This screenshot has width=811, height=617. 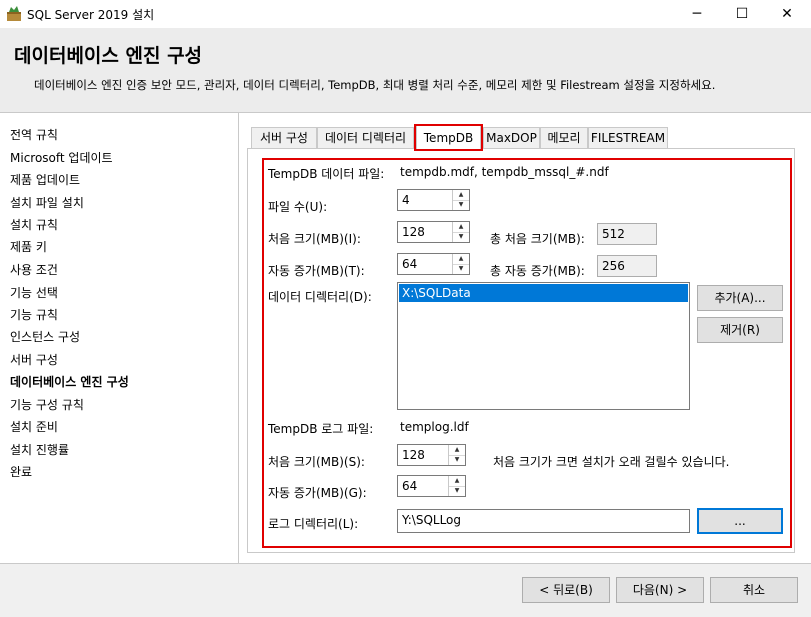 I want to click on log-initial-size-spinner: 128 ▲ ▼, so click(x=431, y=455).